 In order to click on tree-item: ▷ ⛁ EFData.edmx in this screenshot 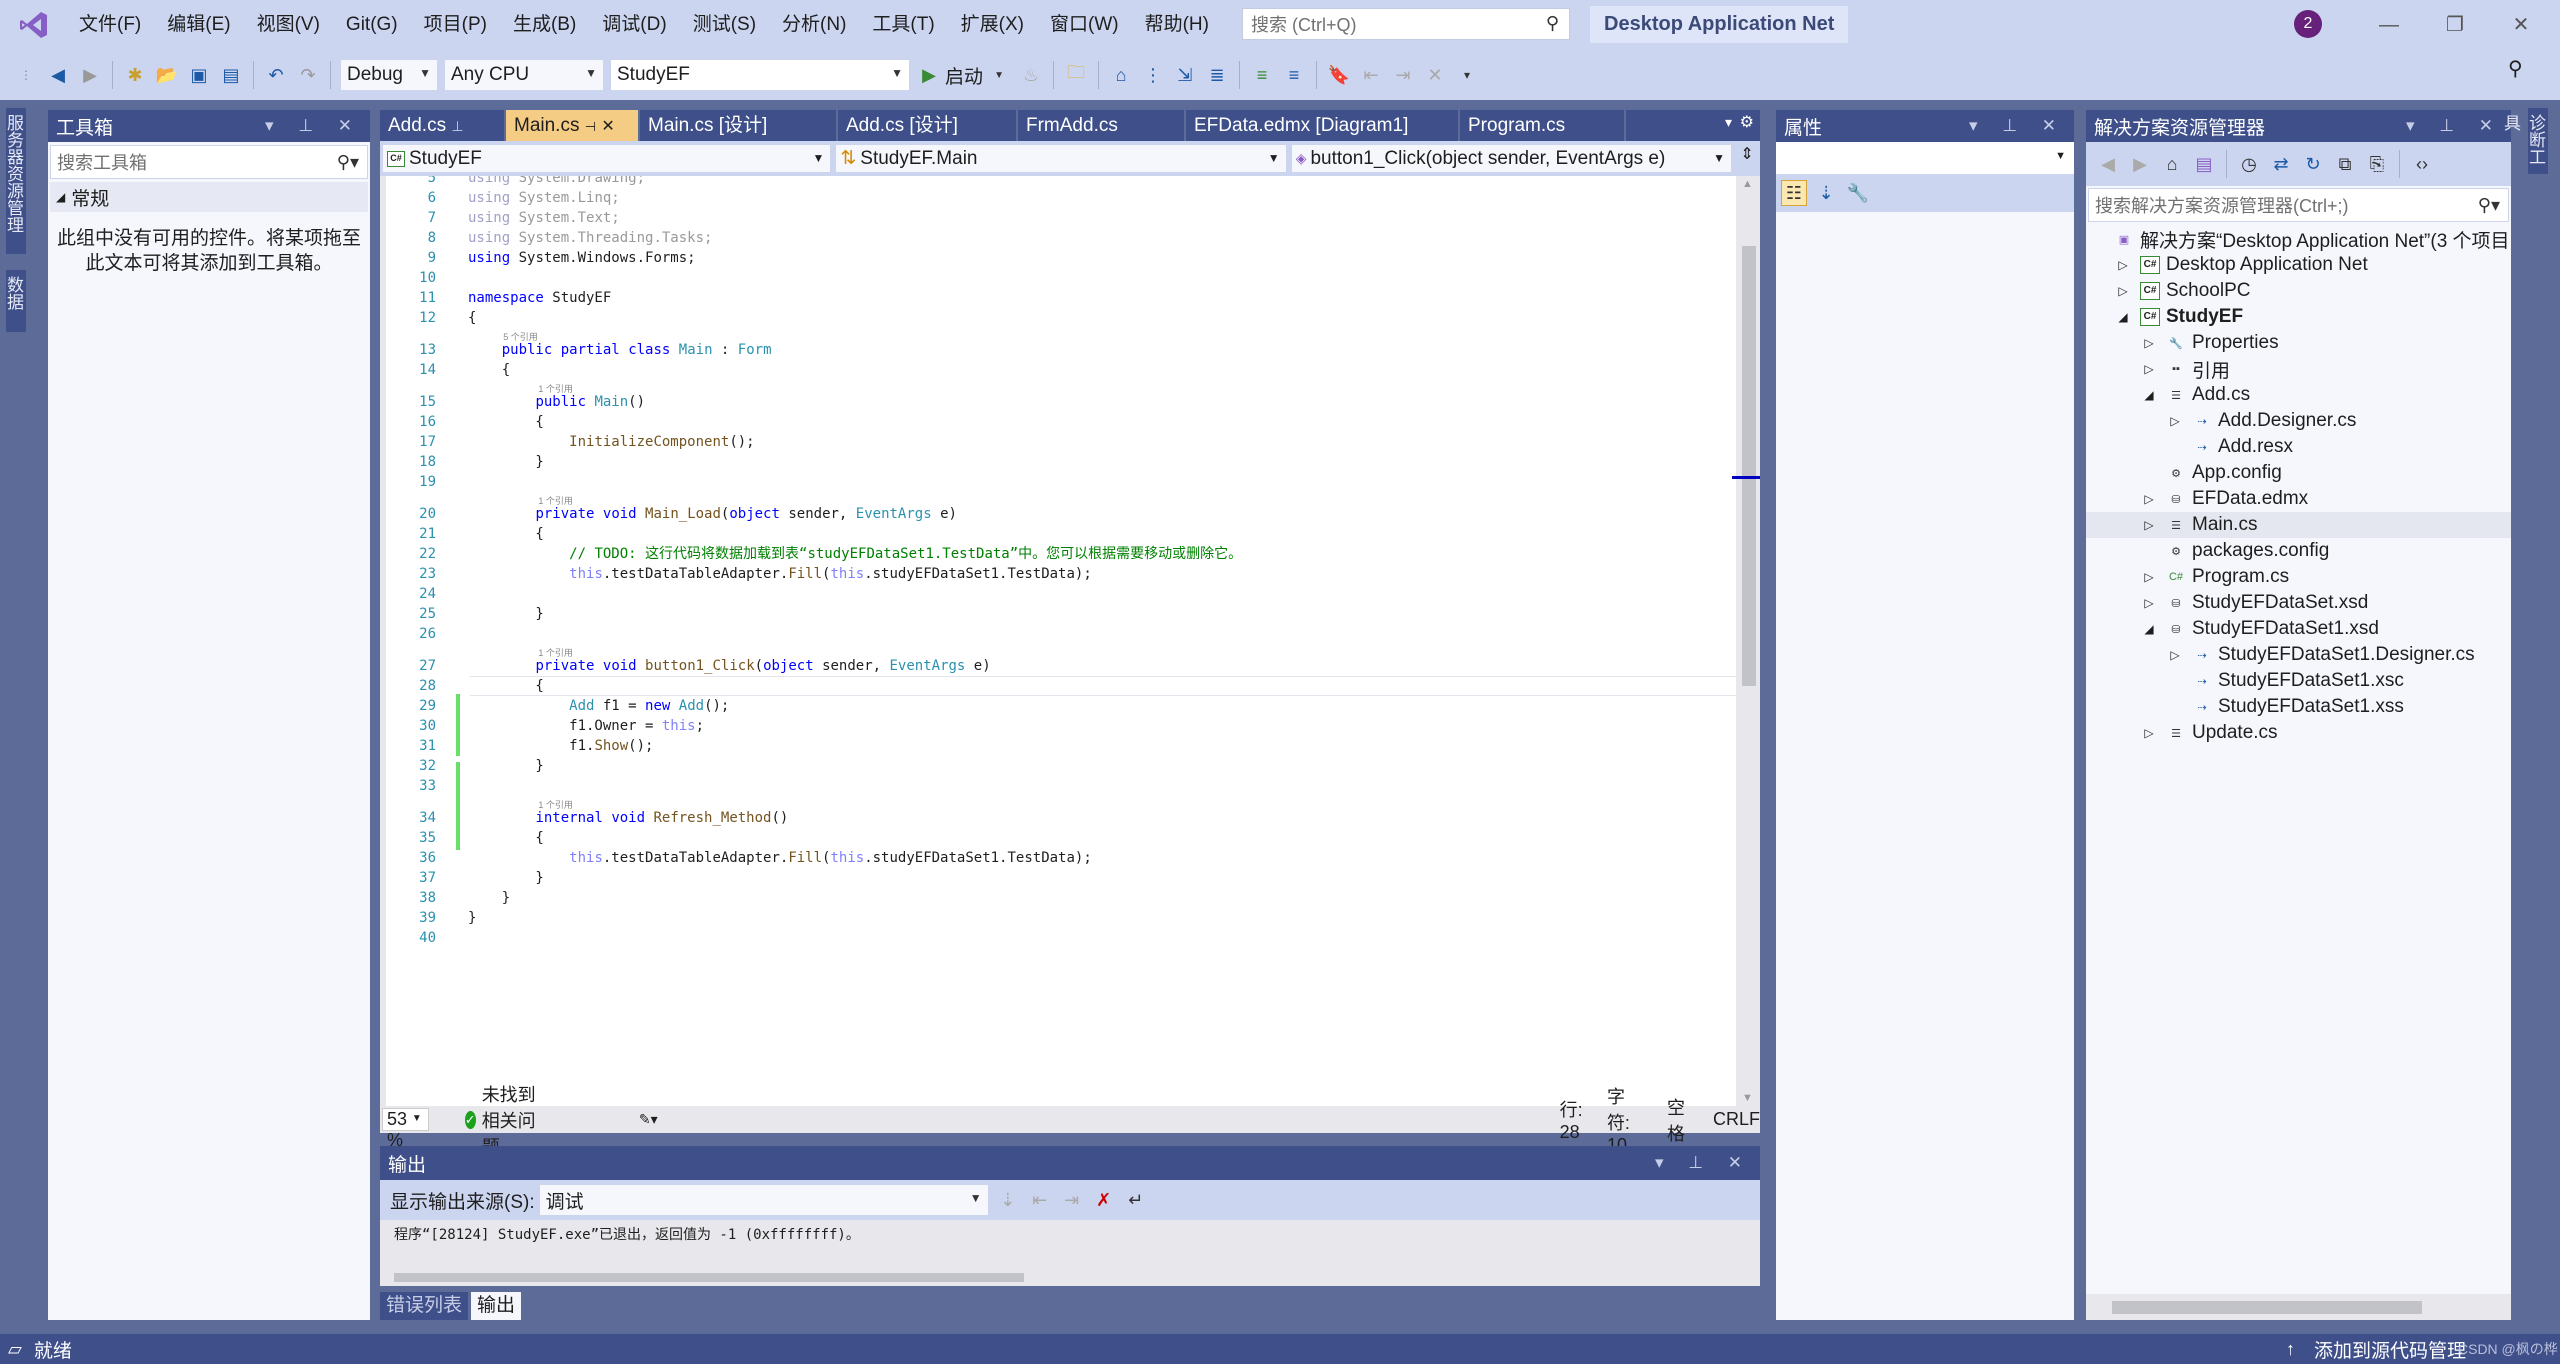, I will do `click(2298, 499)`.